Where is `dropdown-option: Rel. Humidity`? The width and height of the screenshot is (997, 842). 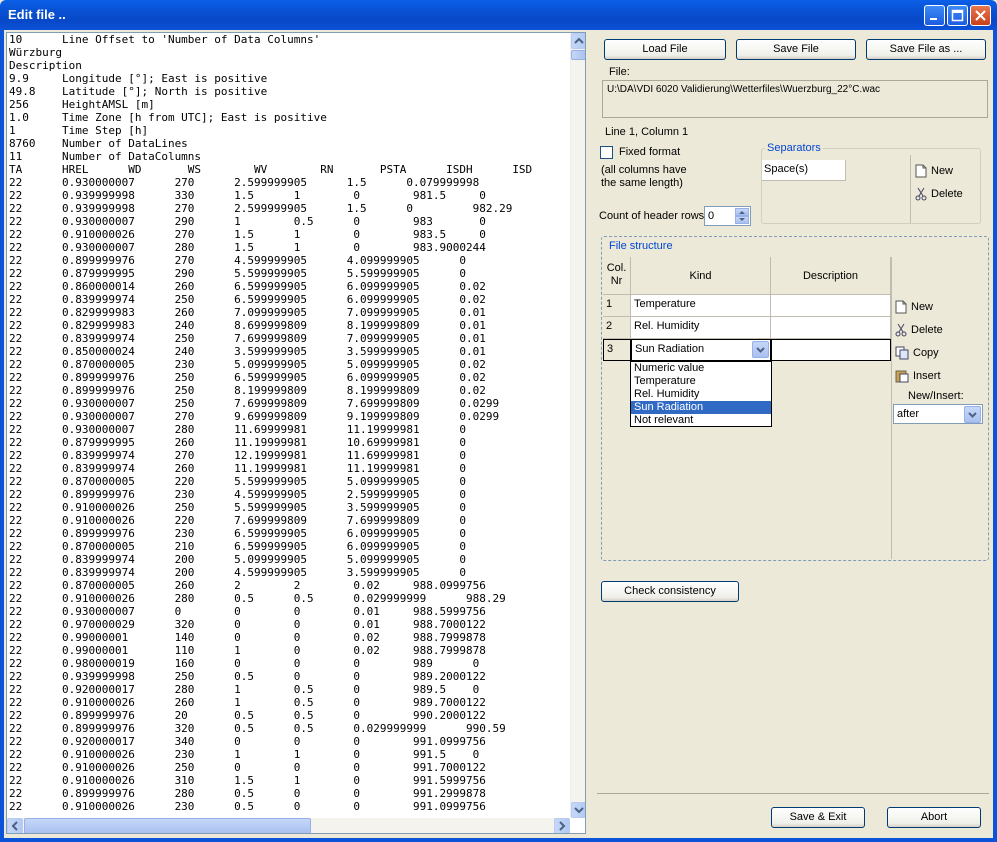
dropdown-option: Rel. Humidity is located at coordinates (701, 394).